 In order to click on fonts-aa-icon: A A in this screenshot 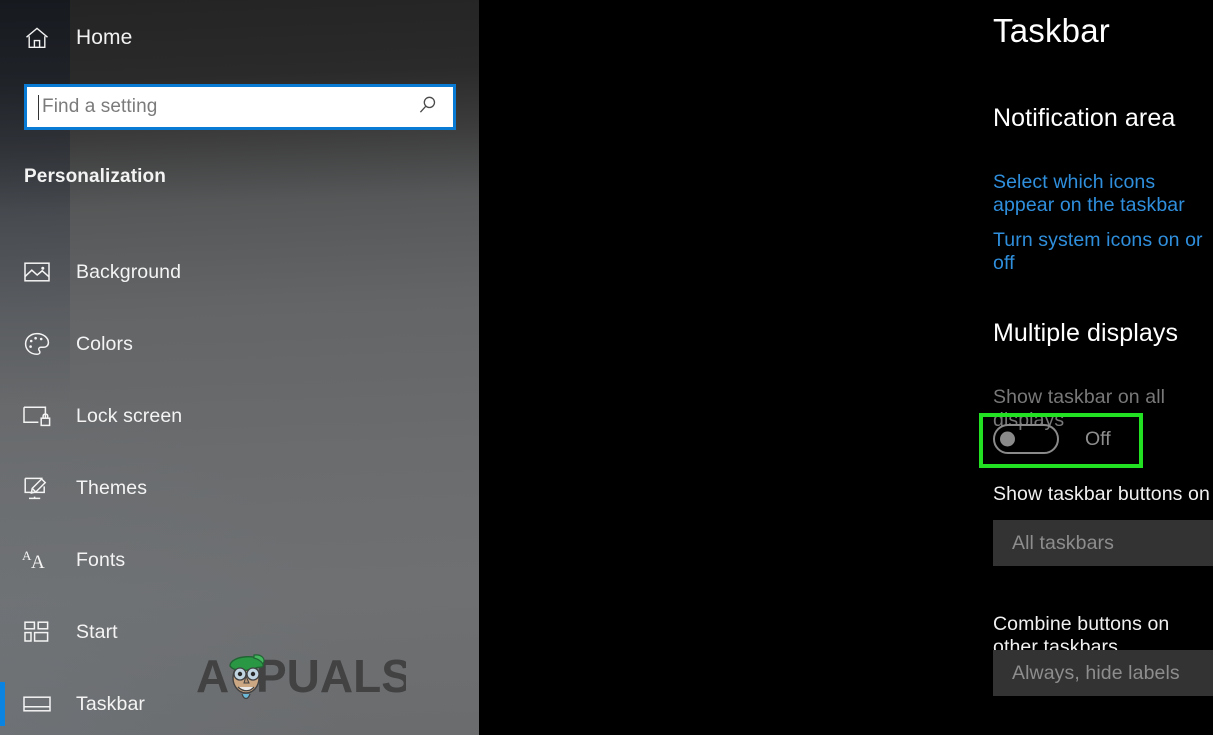, I will do `click(37, 560)`.